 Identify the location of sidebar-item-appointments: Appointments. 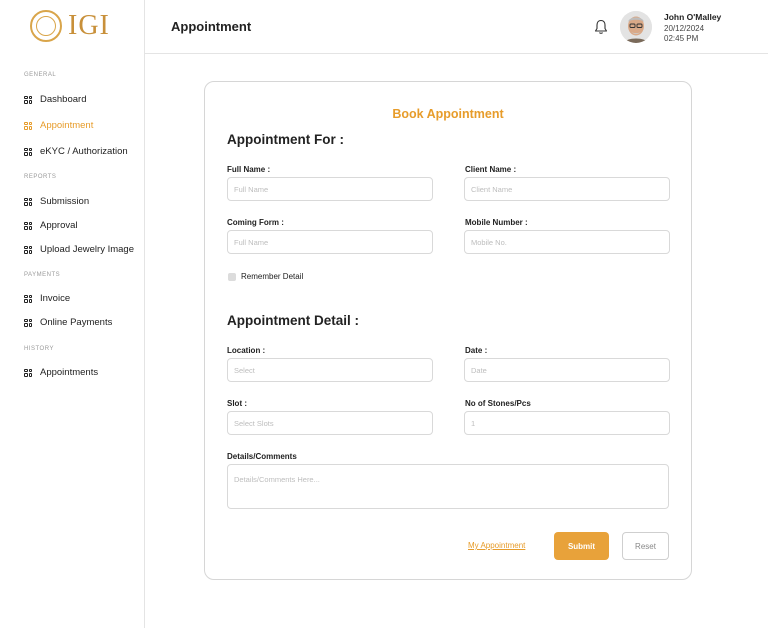
(61, 372).